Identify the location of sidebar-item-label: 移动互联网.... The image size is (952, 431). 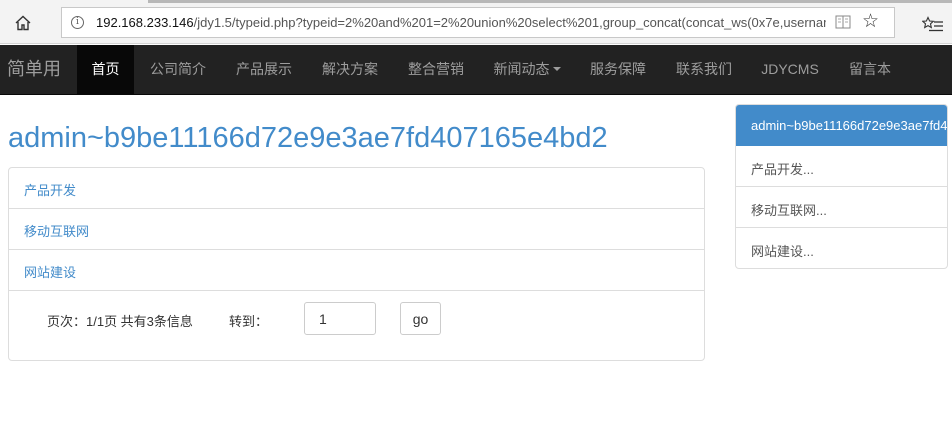
(789, 210).